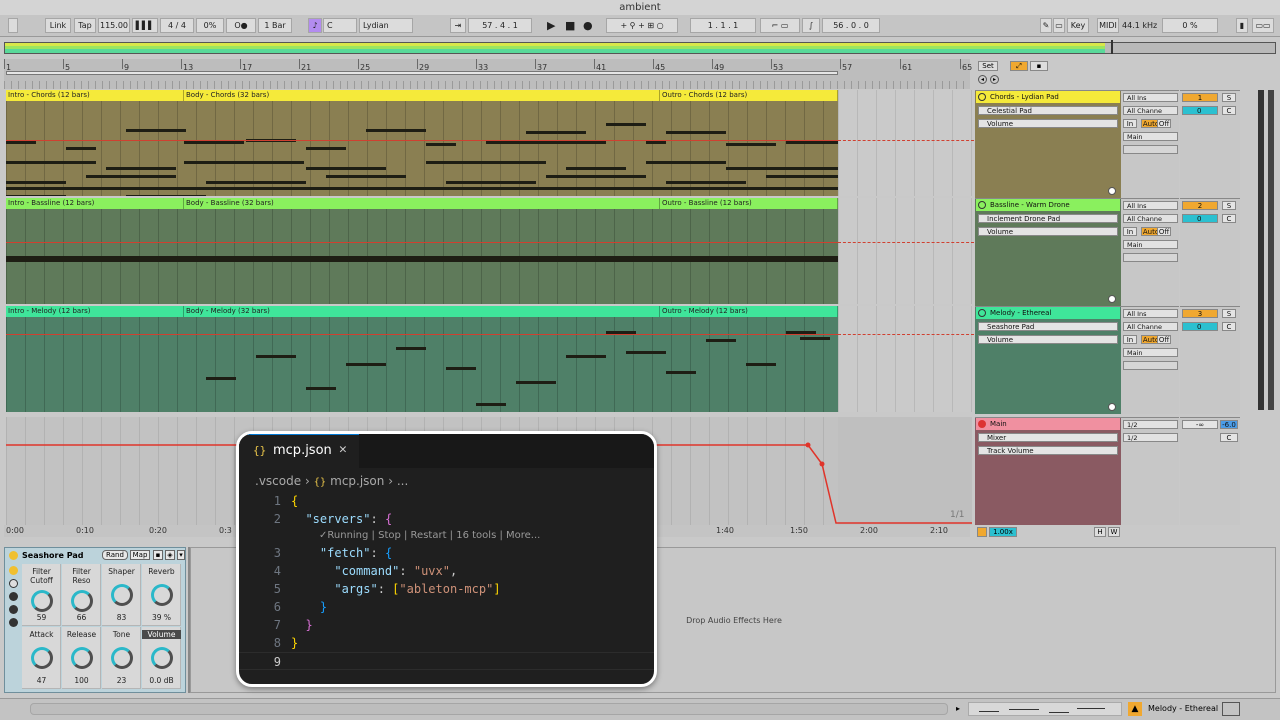  What do you see at coordinates (1200, 313) in the screenshot?
I see `track-activator-button: 3` at bounding box center [1200, 313].